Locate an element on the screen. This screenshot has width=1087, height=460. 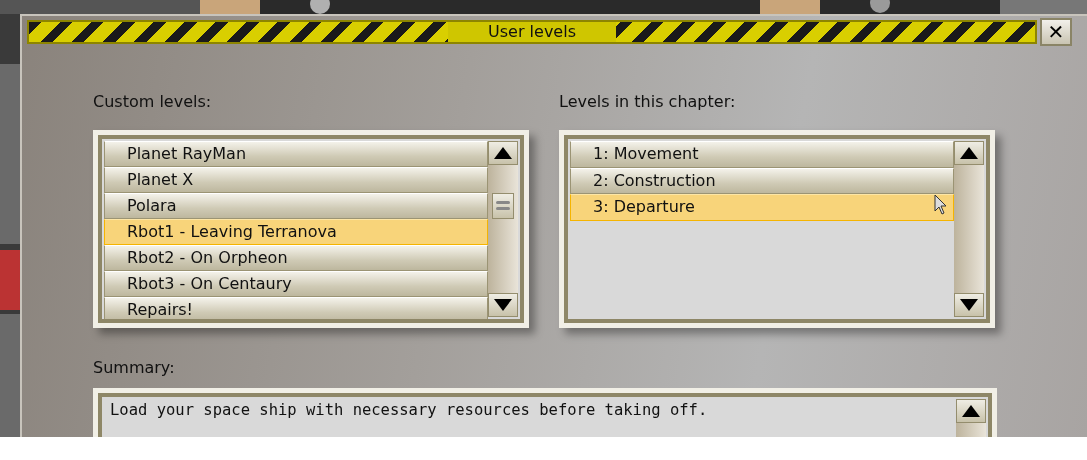
scroll-thumb is located at coordinates (503, 206).